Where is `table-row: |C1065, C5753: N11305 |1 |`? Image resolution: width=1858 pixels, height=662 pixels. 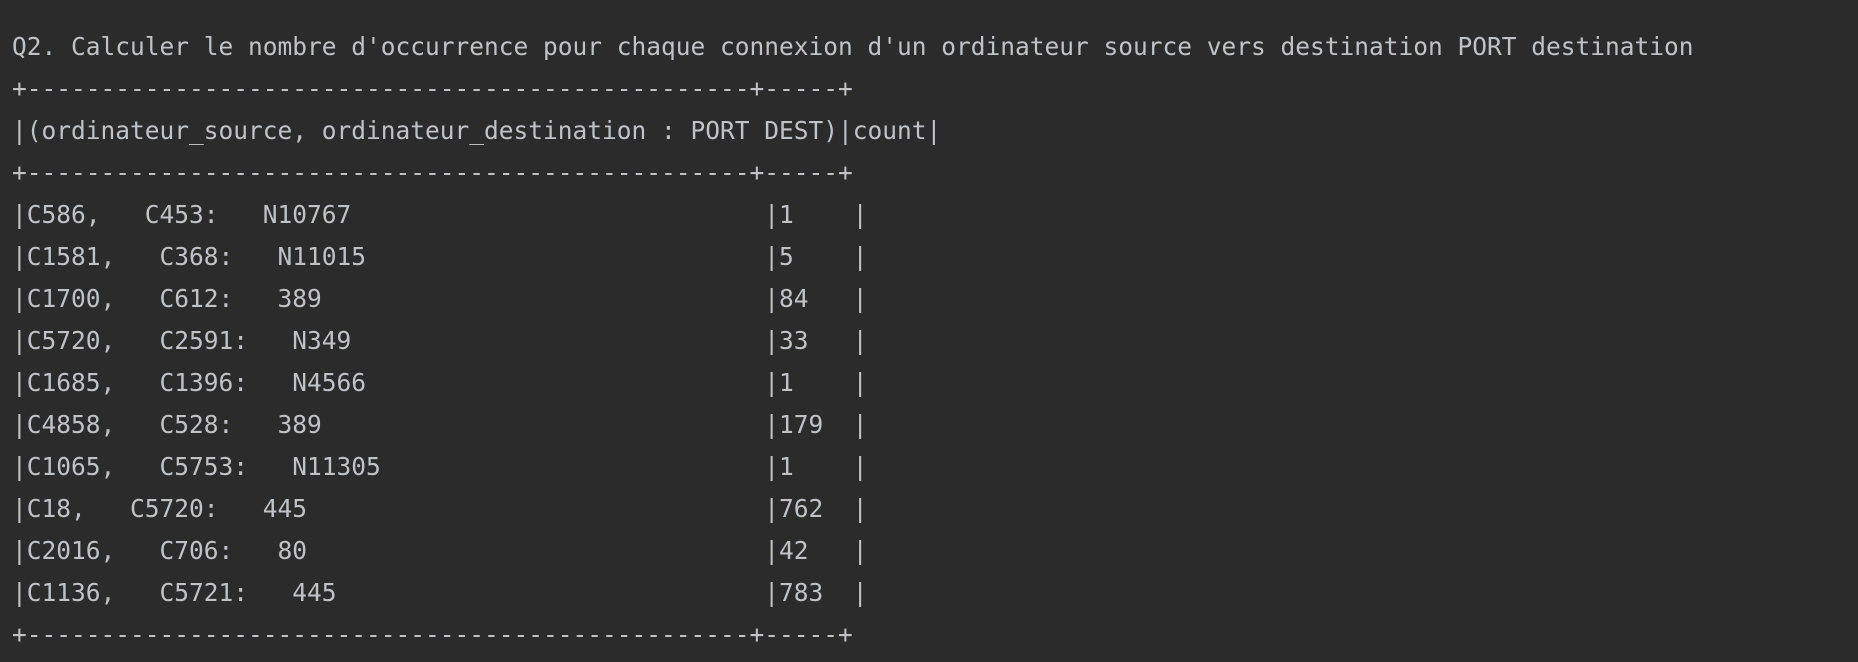
table-row: |C1065, C5753: N11305 |1 | is located at coordinates (440, 466).